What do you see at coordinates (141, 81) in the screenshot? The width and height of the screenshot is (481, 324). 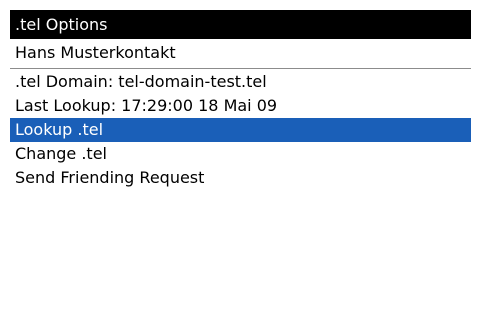 I see `tel-domain-info: .tel Domain: tel-domain-test.tel` at bounding box center [141, 81].